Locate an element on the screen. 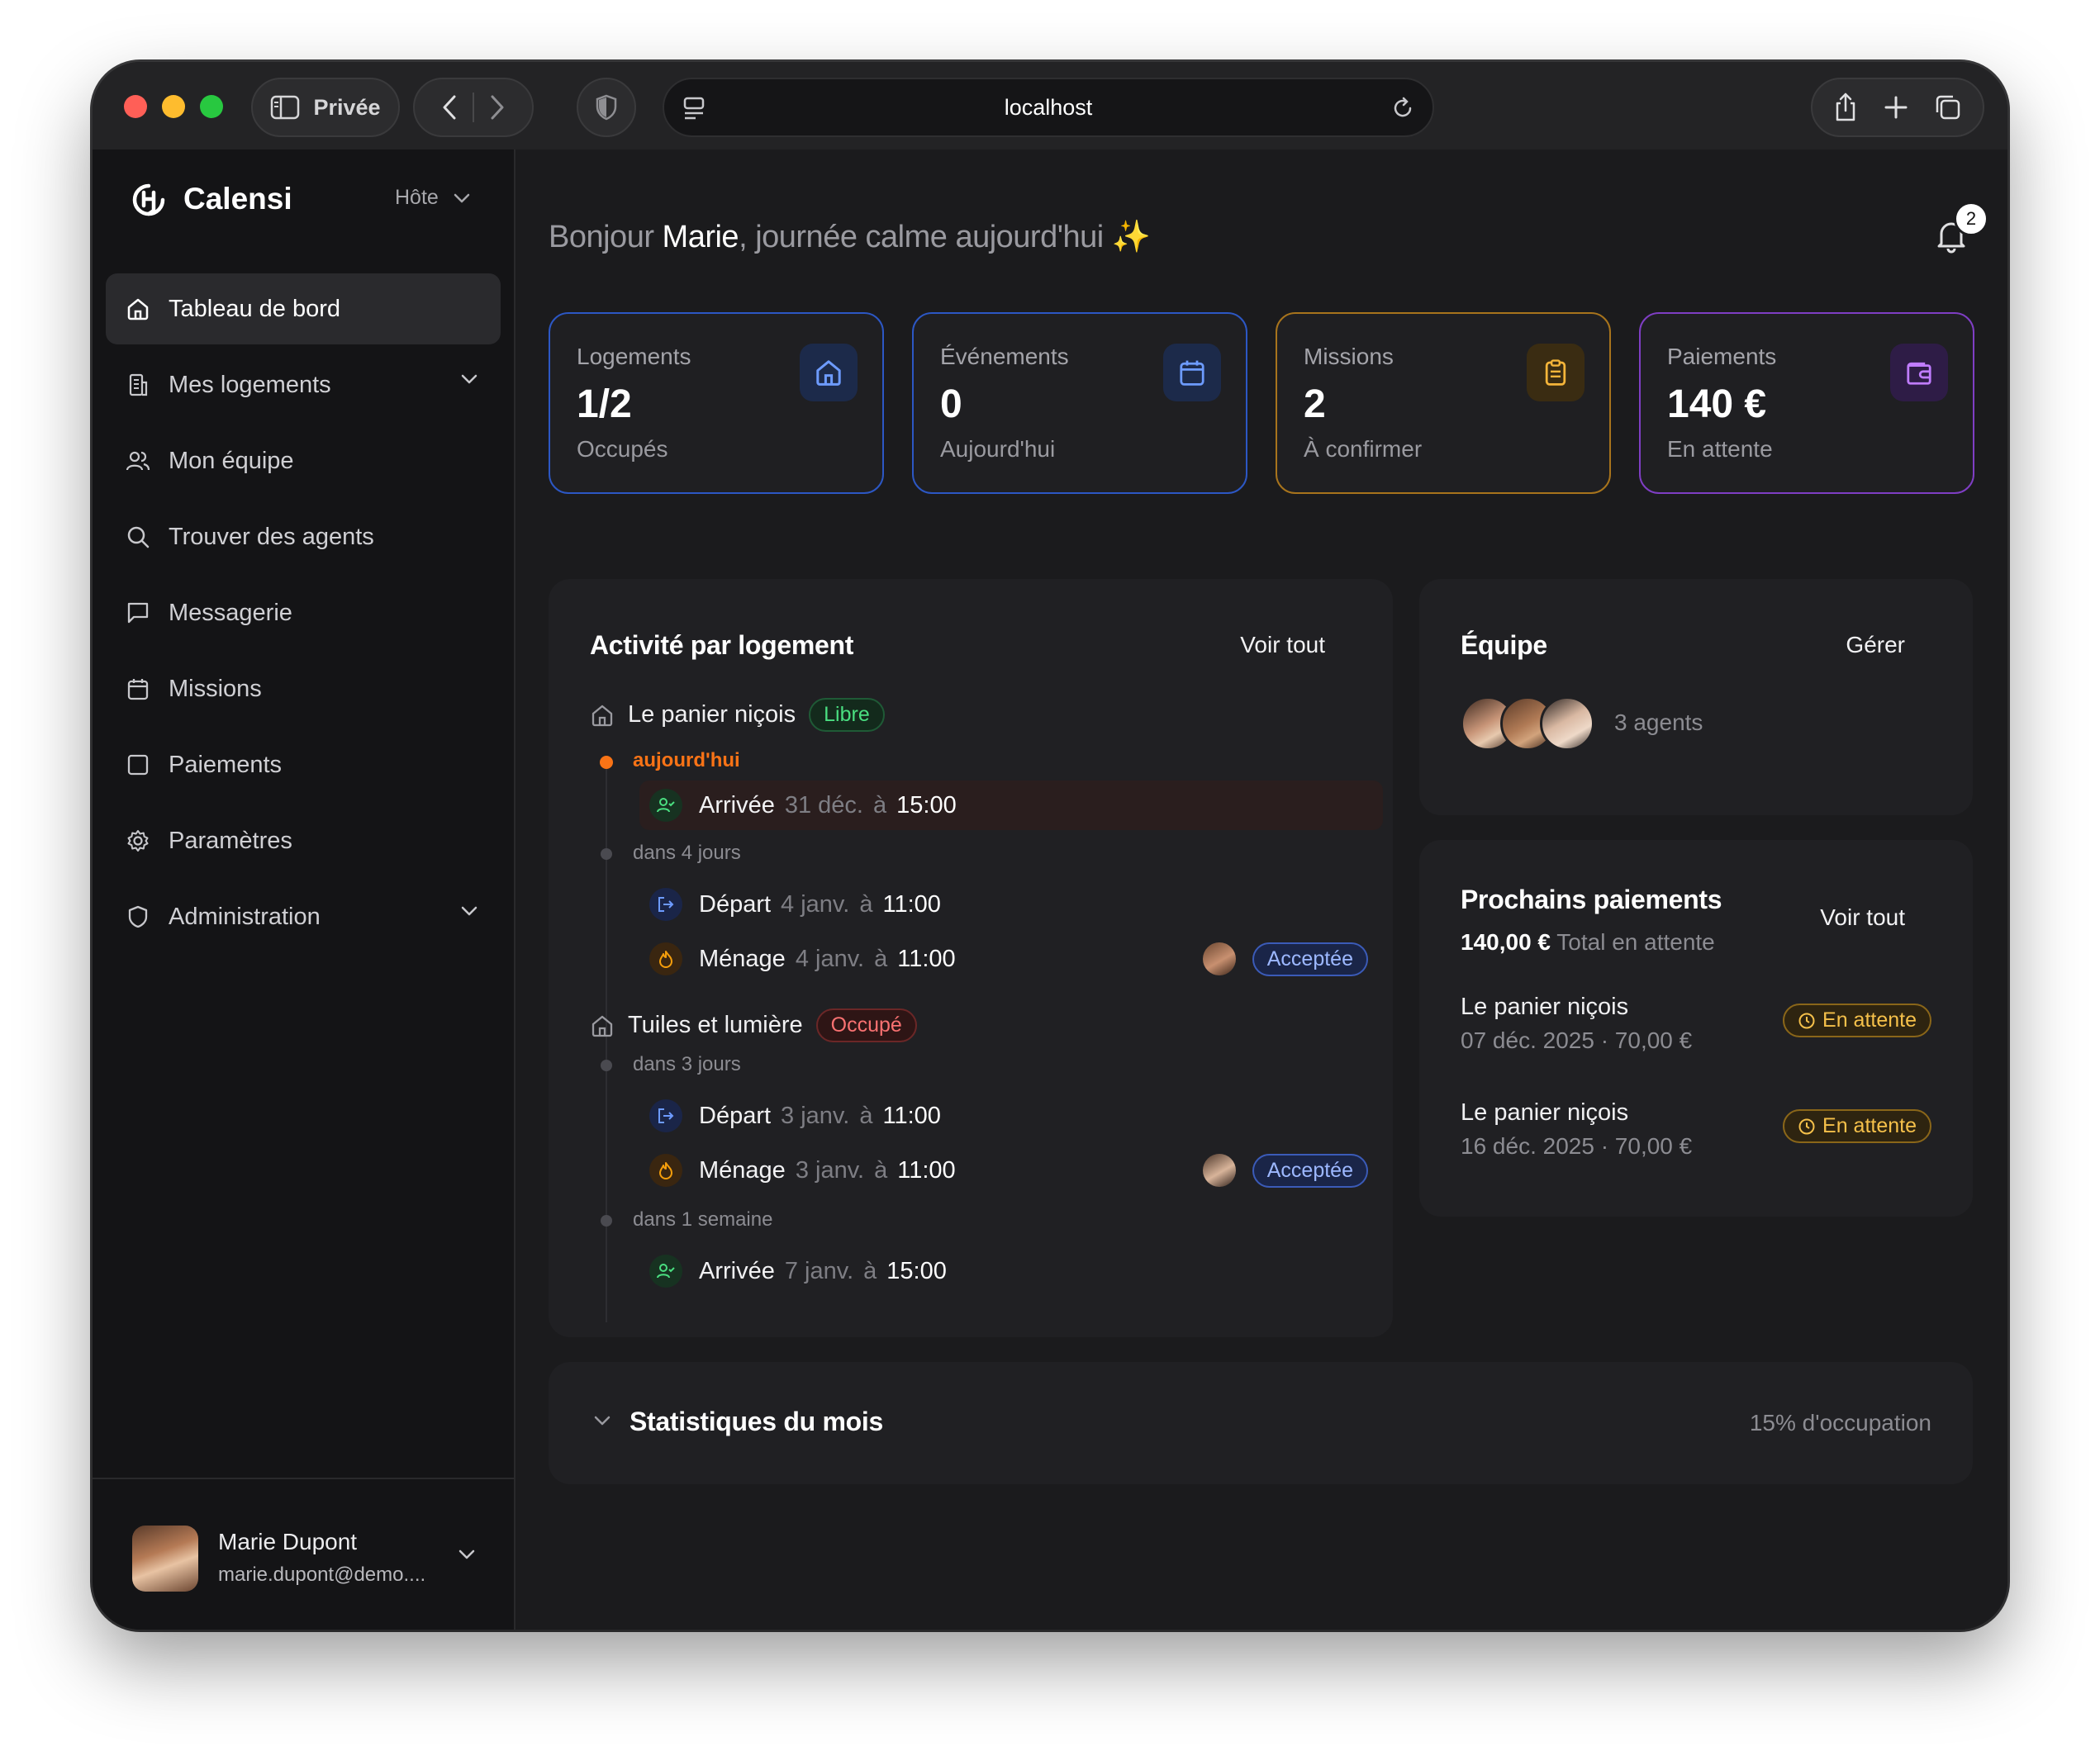 The height and width of the screenshot is (1751, 2100). gear-icon is located at coordinates (138, 840).